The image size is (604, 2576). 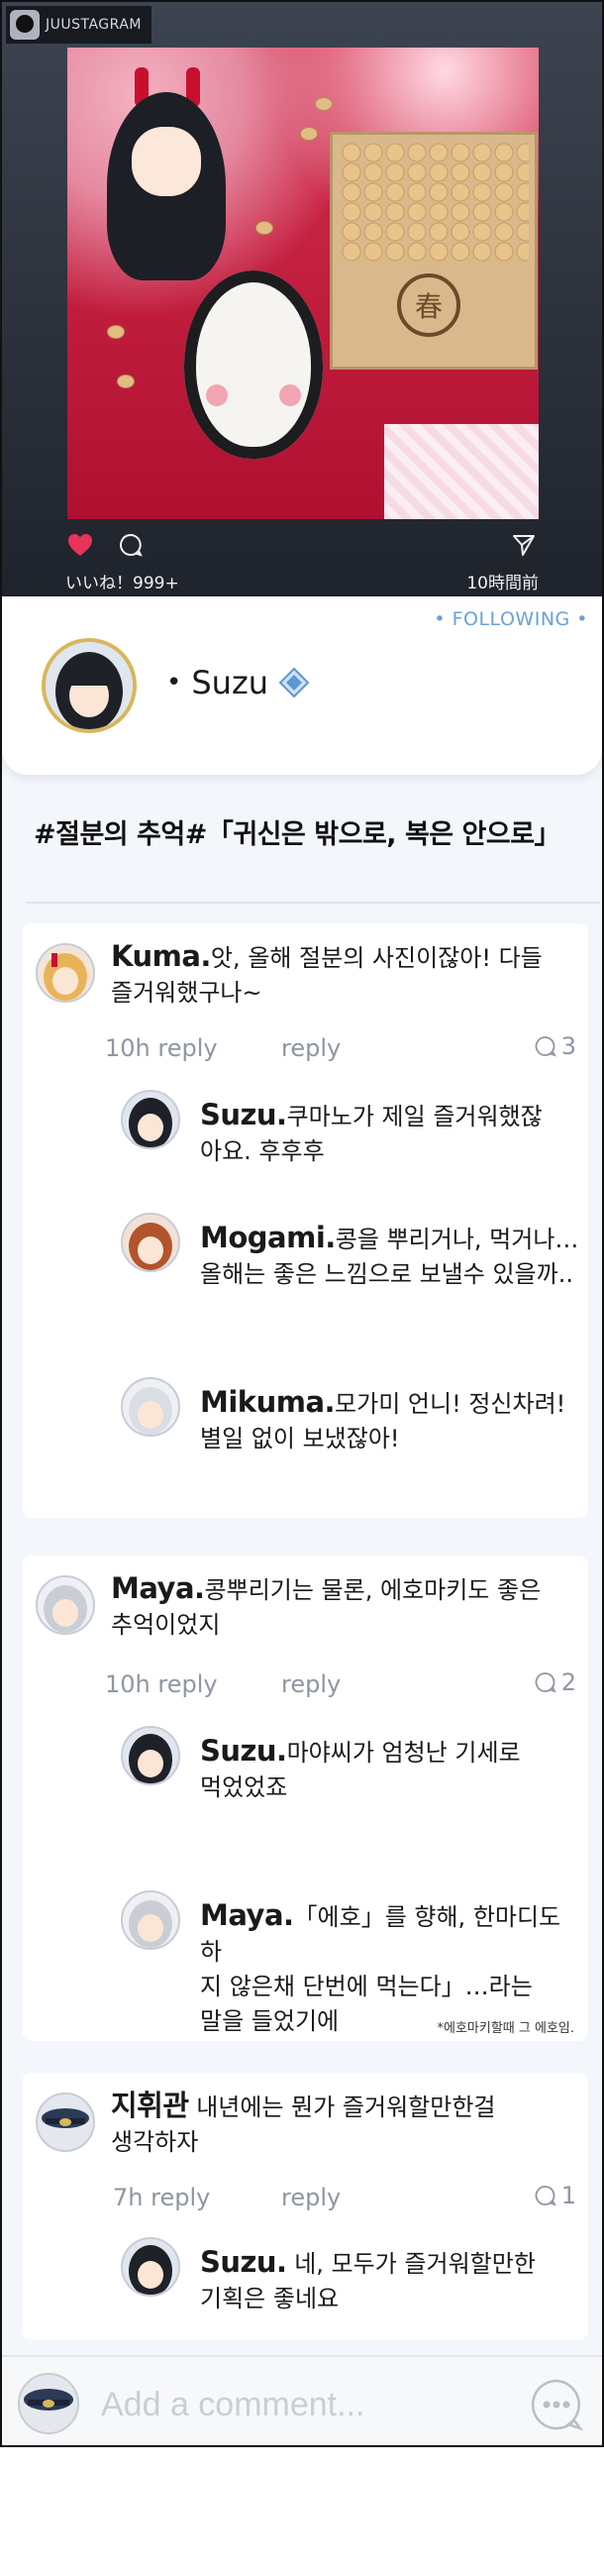 What do you see at coordinates (435, 202) in the screenshot?
I see `beans` at bounding box center [435, 202].